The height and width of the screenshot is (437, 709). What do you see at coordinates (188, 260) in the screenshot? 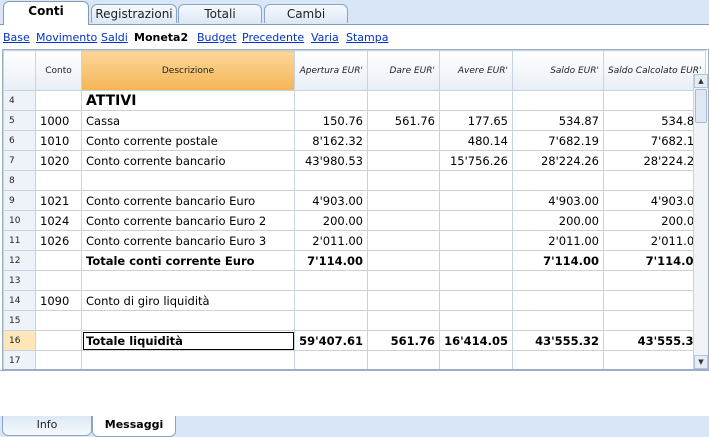
I see `cell-descrizione: Totale conti corrente Euro` at bounding box center [188, 260].